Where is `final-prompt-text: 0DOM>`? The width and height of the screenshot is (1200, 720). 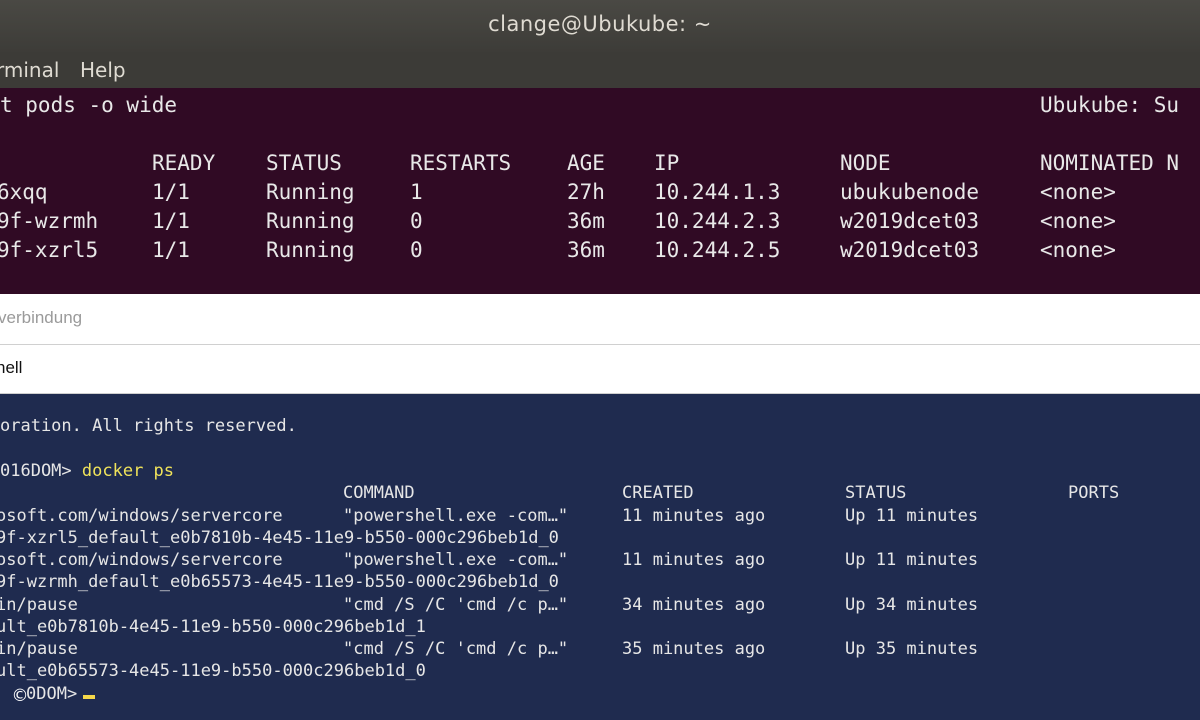
final-prompt-text: 0DOM> is located at coordinates (52, 694).